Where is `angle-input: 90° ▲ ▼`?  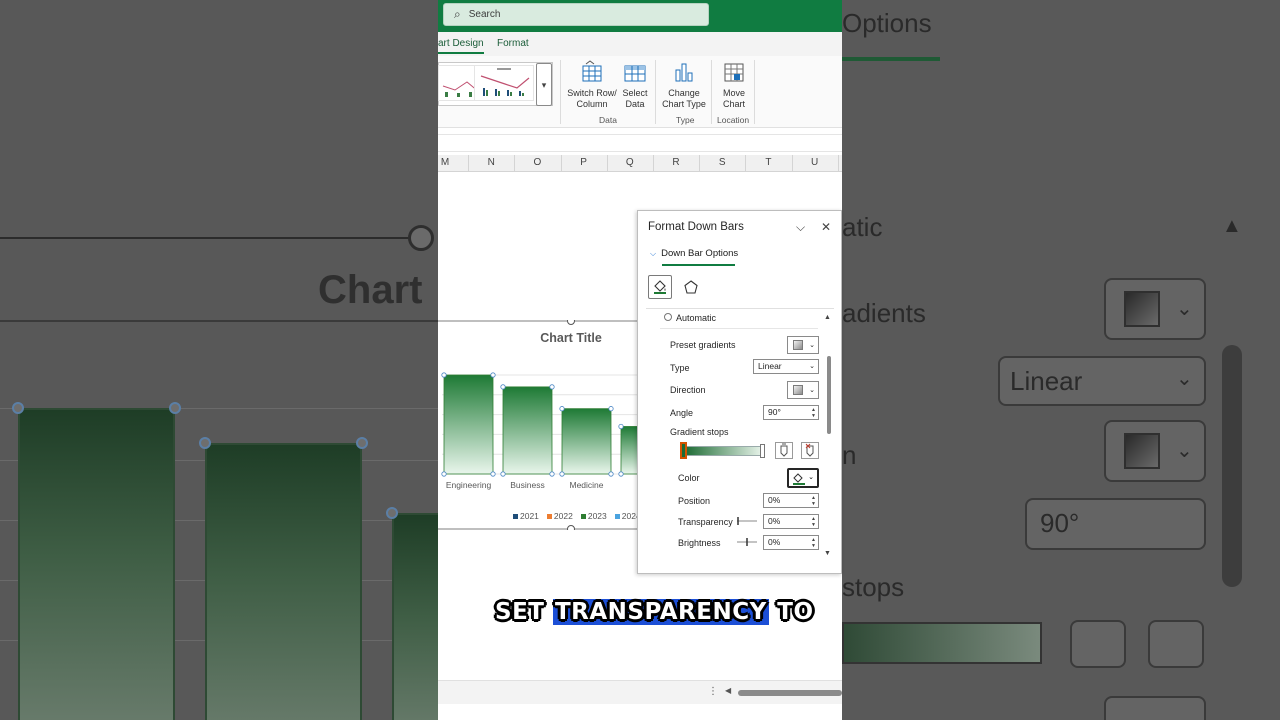 angle-input: 90° ▲ ▼ is located at coordinates (791, 412).